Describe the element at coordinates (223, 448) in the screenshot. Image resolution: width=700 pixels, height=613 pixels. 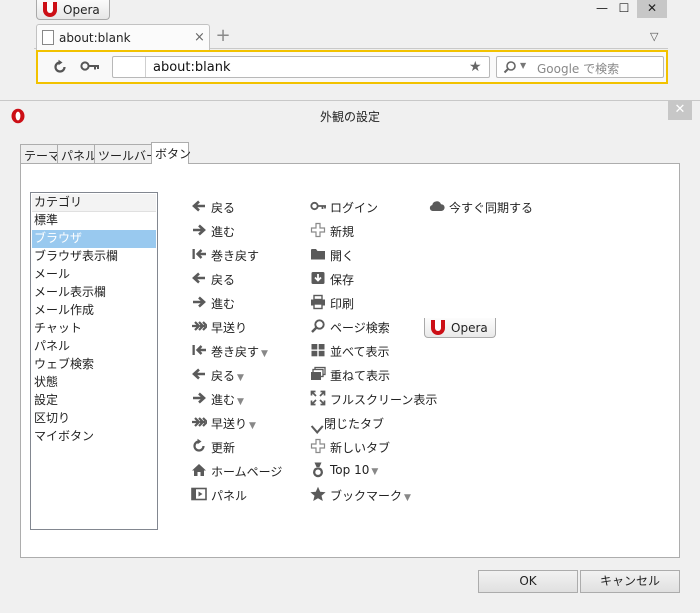
I see `palette-button-label: 更新` at that location.